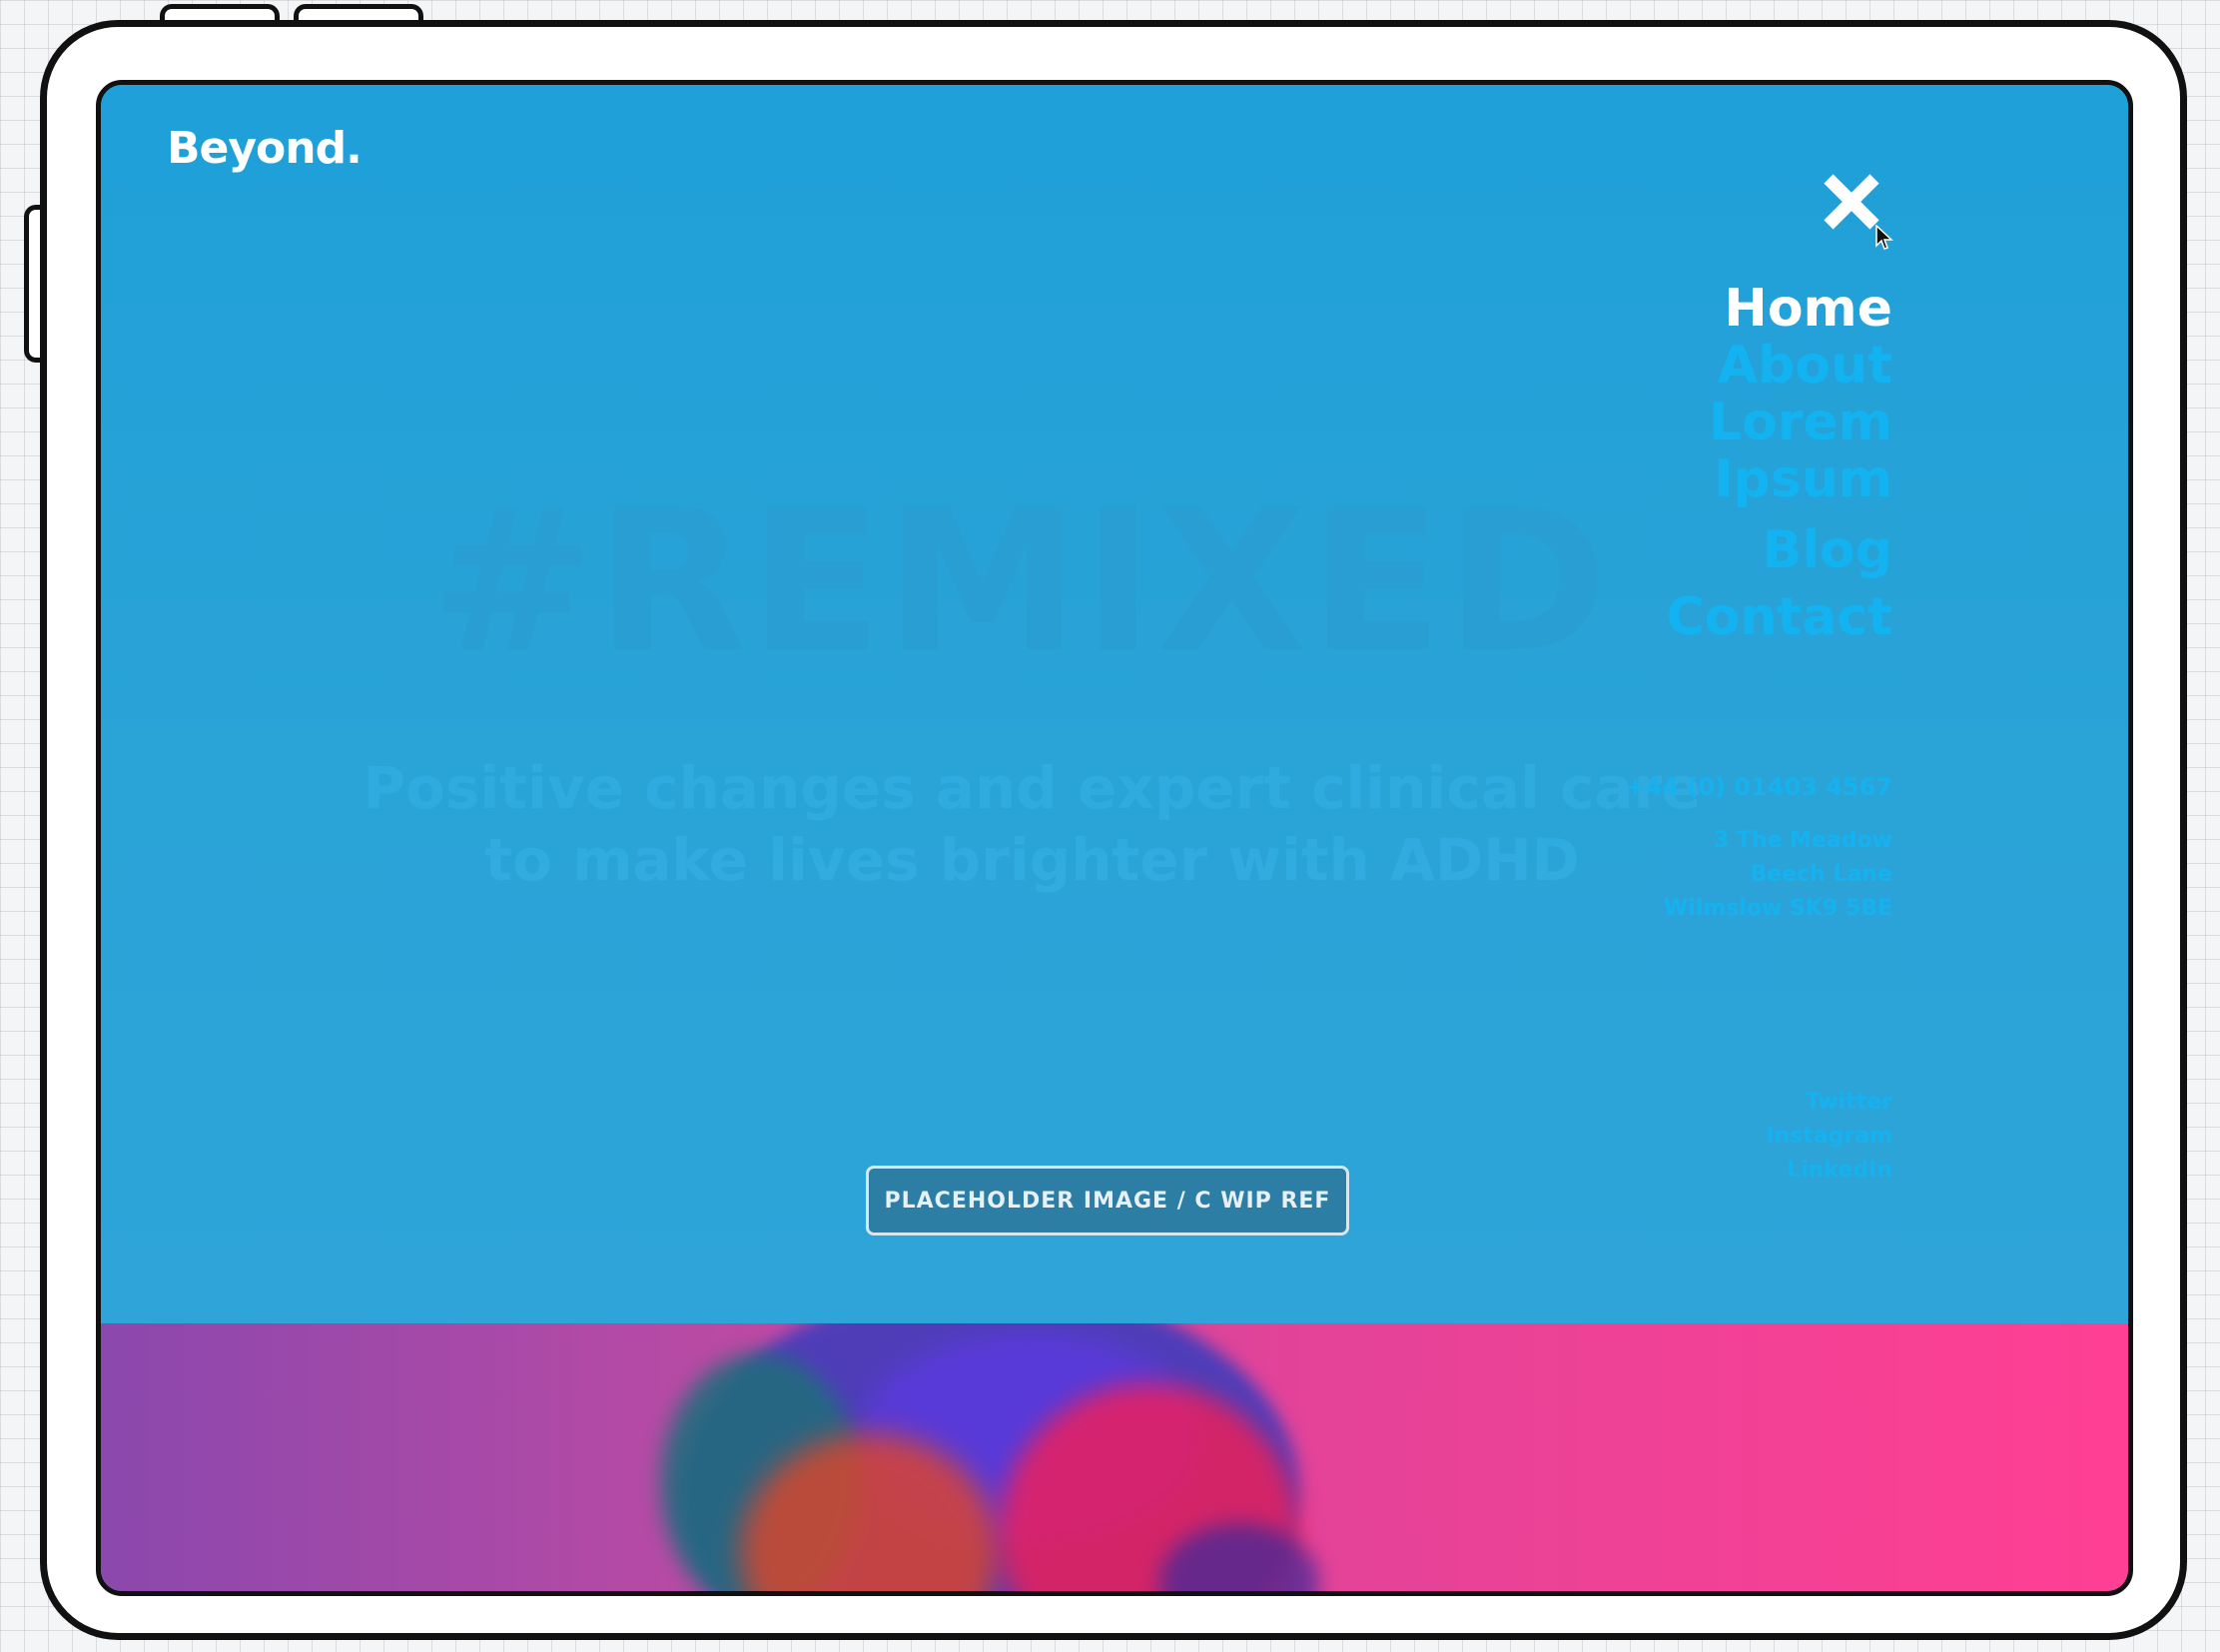  What do you see at coordinates (1779, 617) in the screenshot?
I see `menu-item-contact: Contact` at bounding box center [1779, 617].